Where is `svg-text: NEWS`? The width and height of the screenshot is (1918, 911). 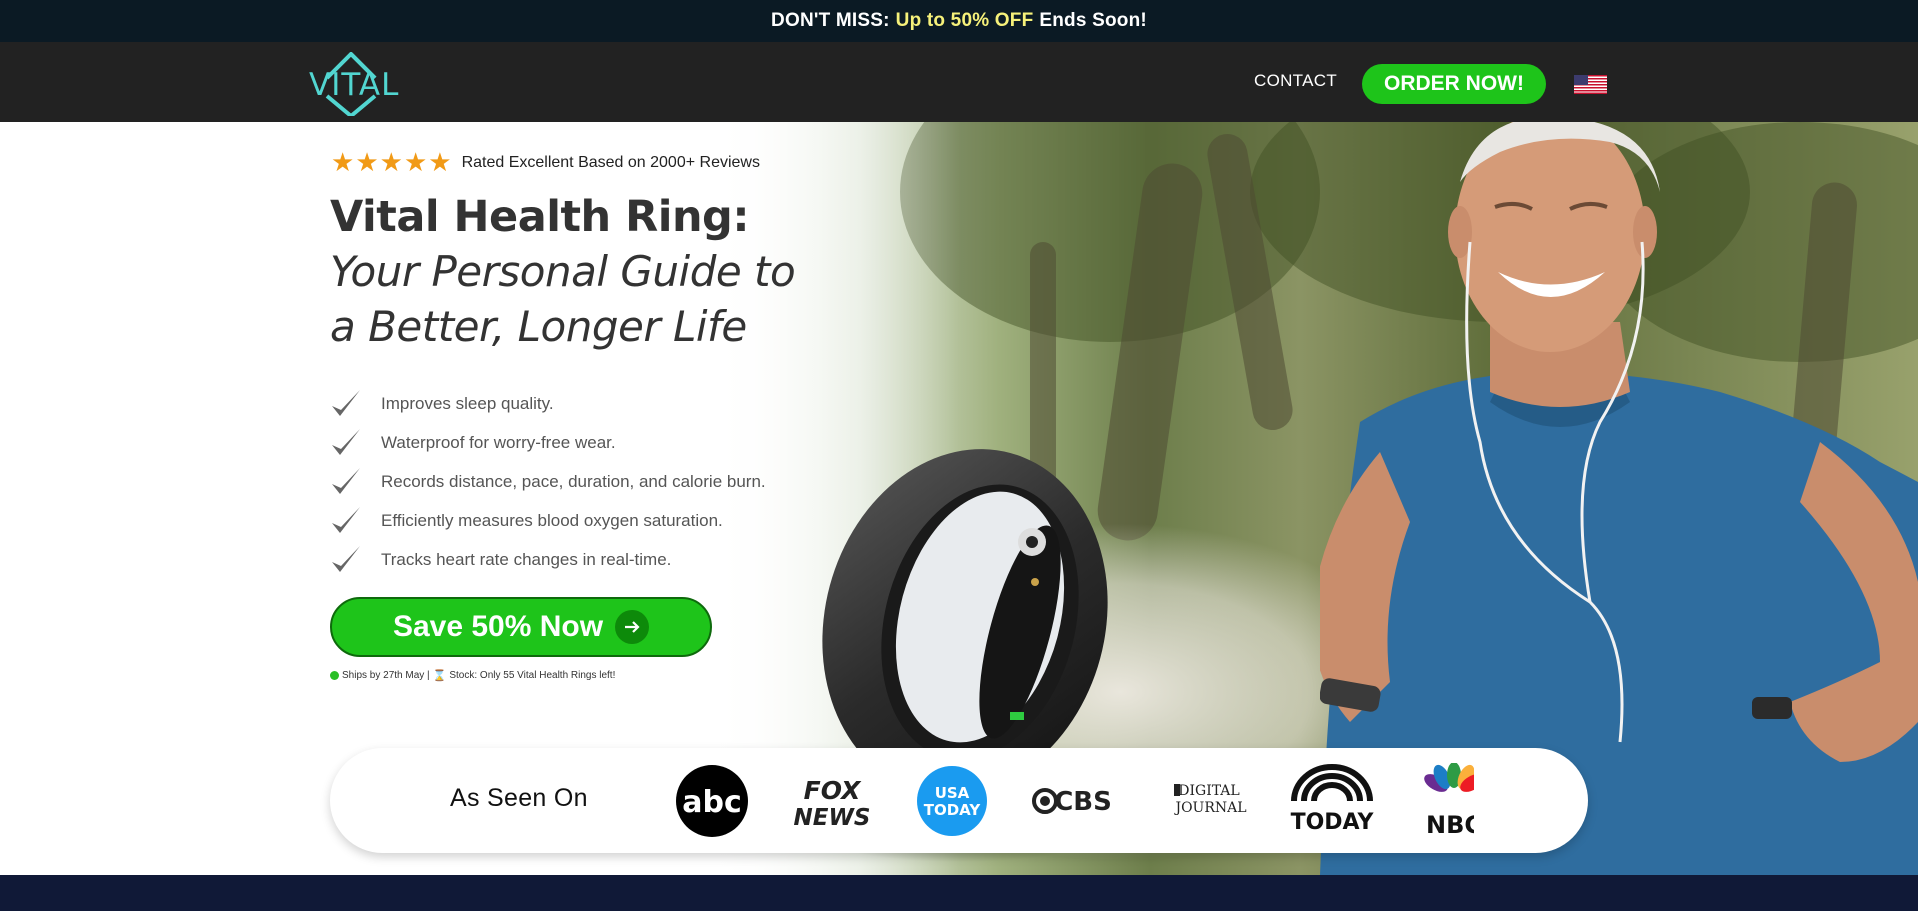
svg-text: NEWS is located at coordinates (832, 818).